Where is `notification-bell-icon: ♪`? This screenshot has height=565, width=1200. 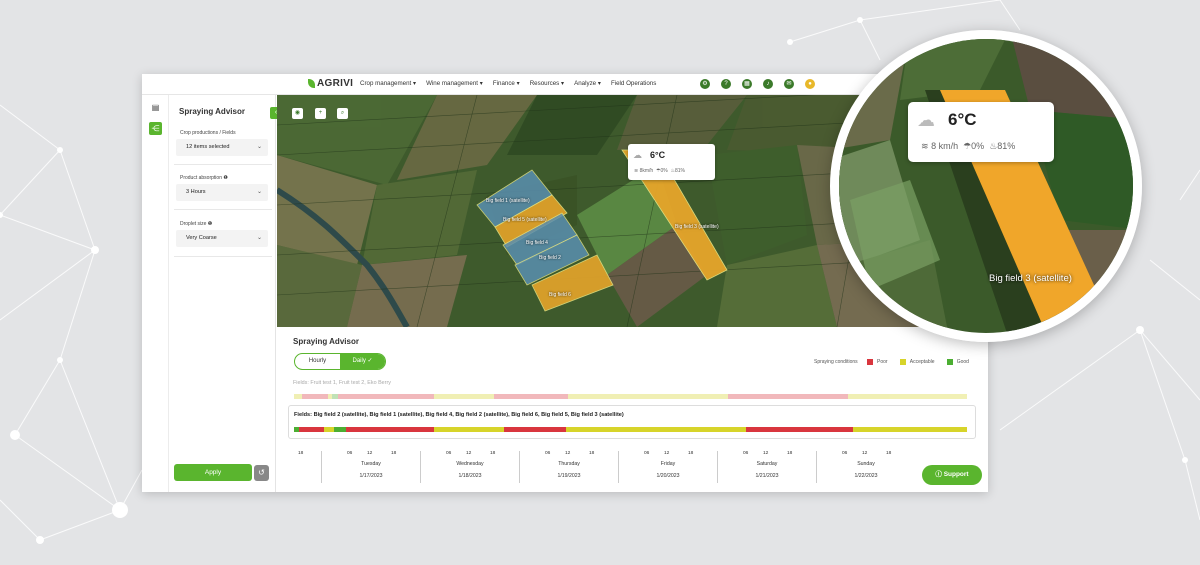
notification-bell-icon: ♪ is located at coordinates (768, 84).